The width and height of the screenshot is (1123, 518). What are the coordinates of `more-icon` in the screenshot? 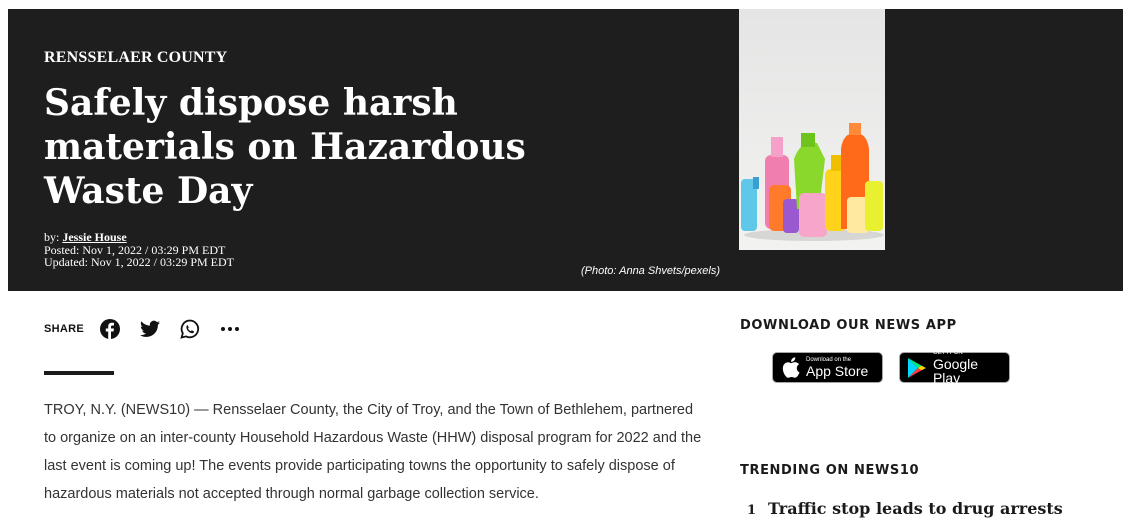 It's located at (230, 329).